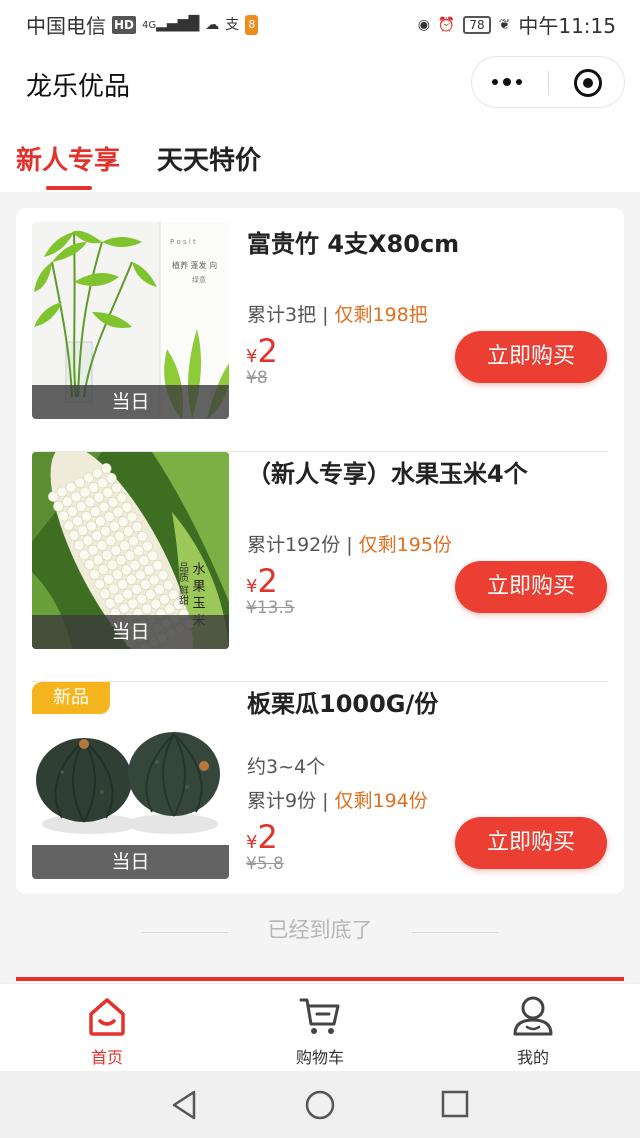  I want to click on tab-newcomer: 新人专享, so click(68, 158).